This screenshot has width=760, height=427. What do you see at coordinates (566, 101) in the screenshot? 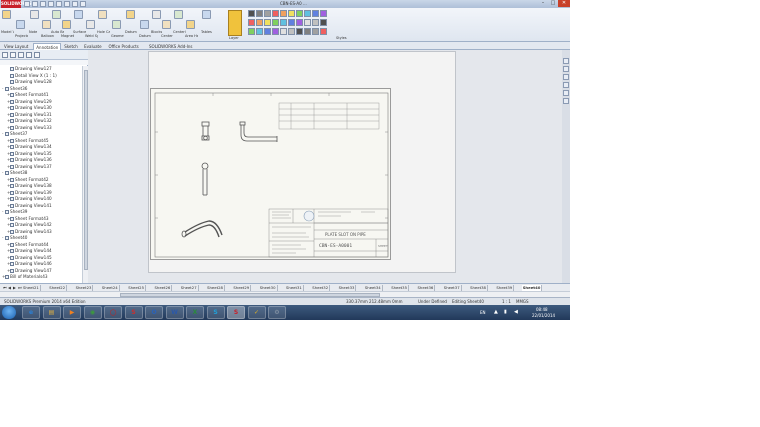
I see `custom-properties-icon` at bounding box center [566, 101].